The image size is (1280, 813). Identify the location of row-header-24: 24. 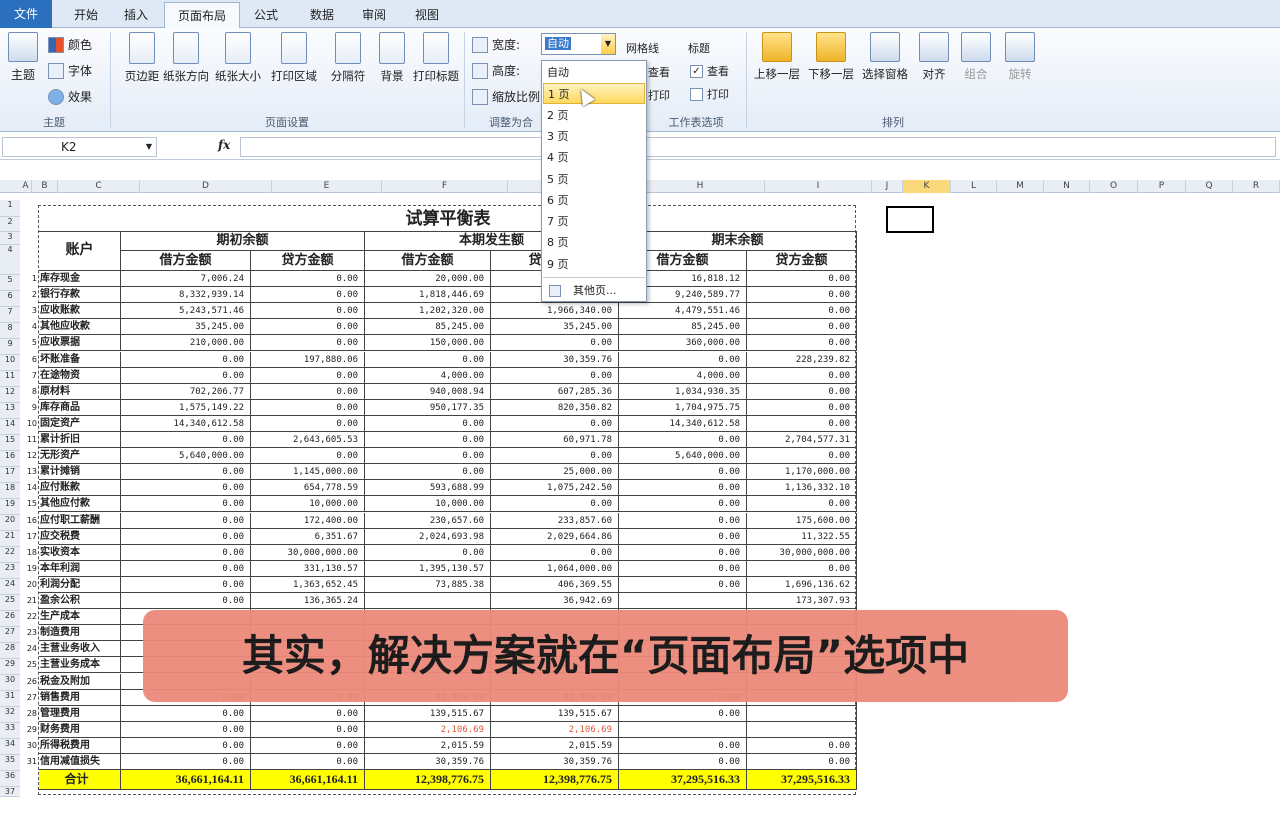
(10, 587).